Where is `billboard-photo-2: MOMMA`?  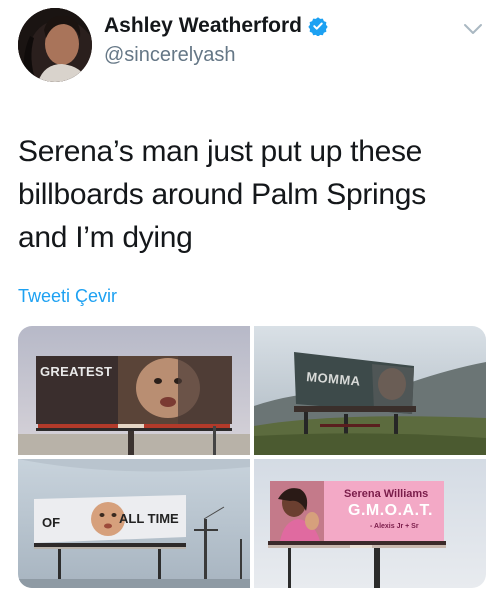
billboard-photo-2: MOMMA is located at coordinates (370, 390).